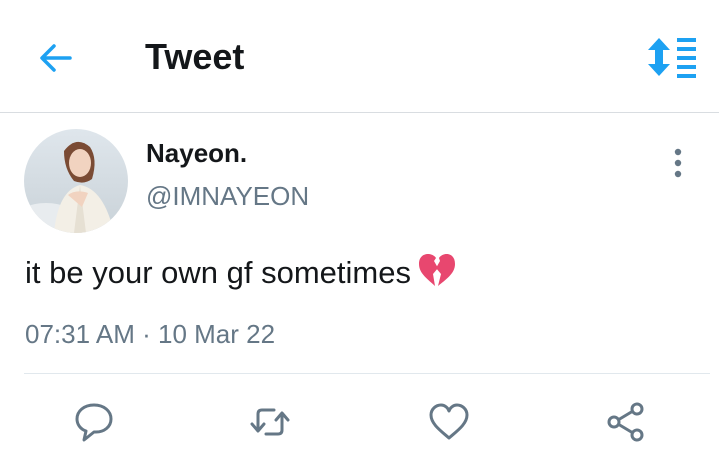  Describe the element at coordinates (227, 196) in the screenshot. I see `author-handle: @IMNAYEON` at that location.